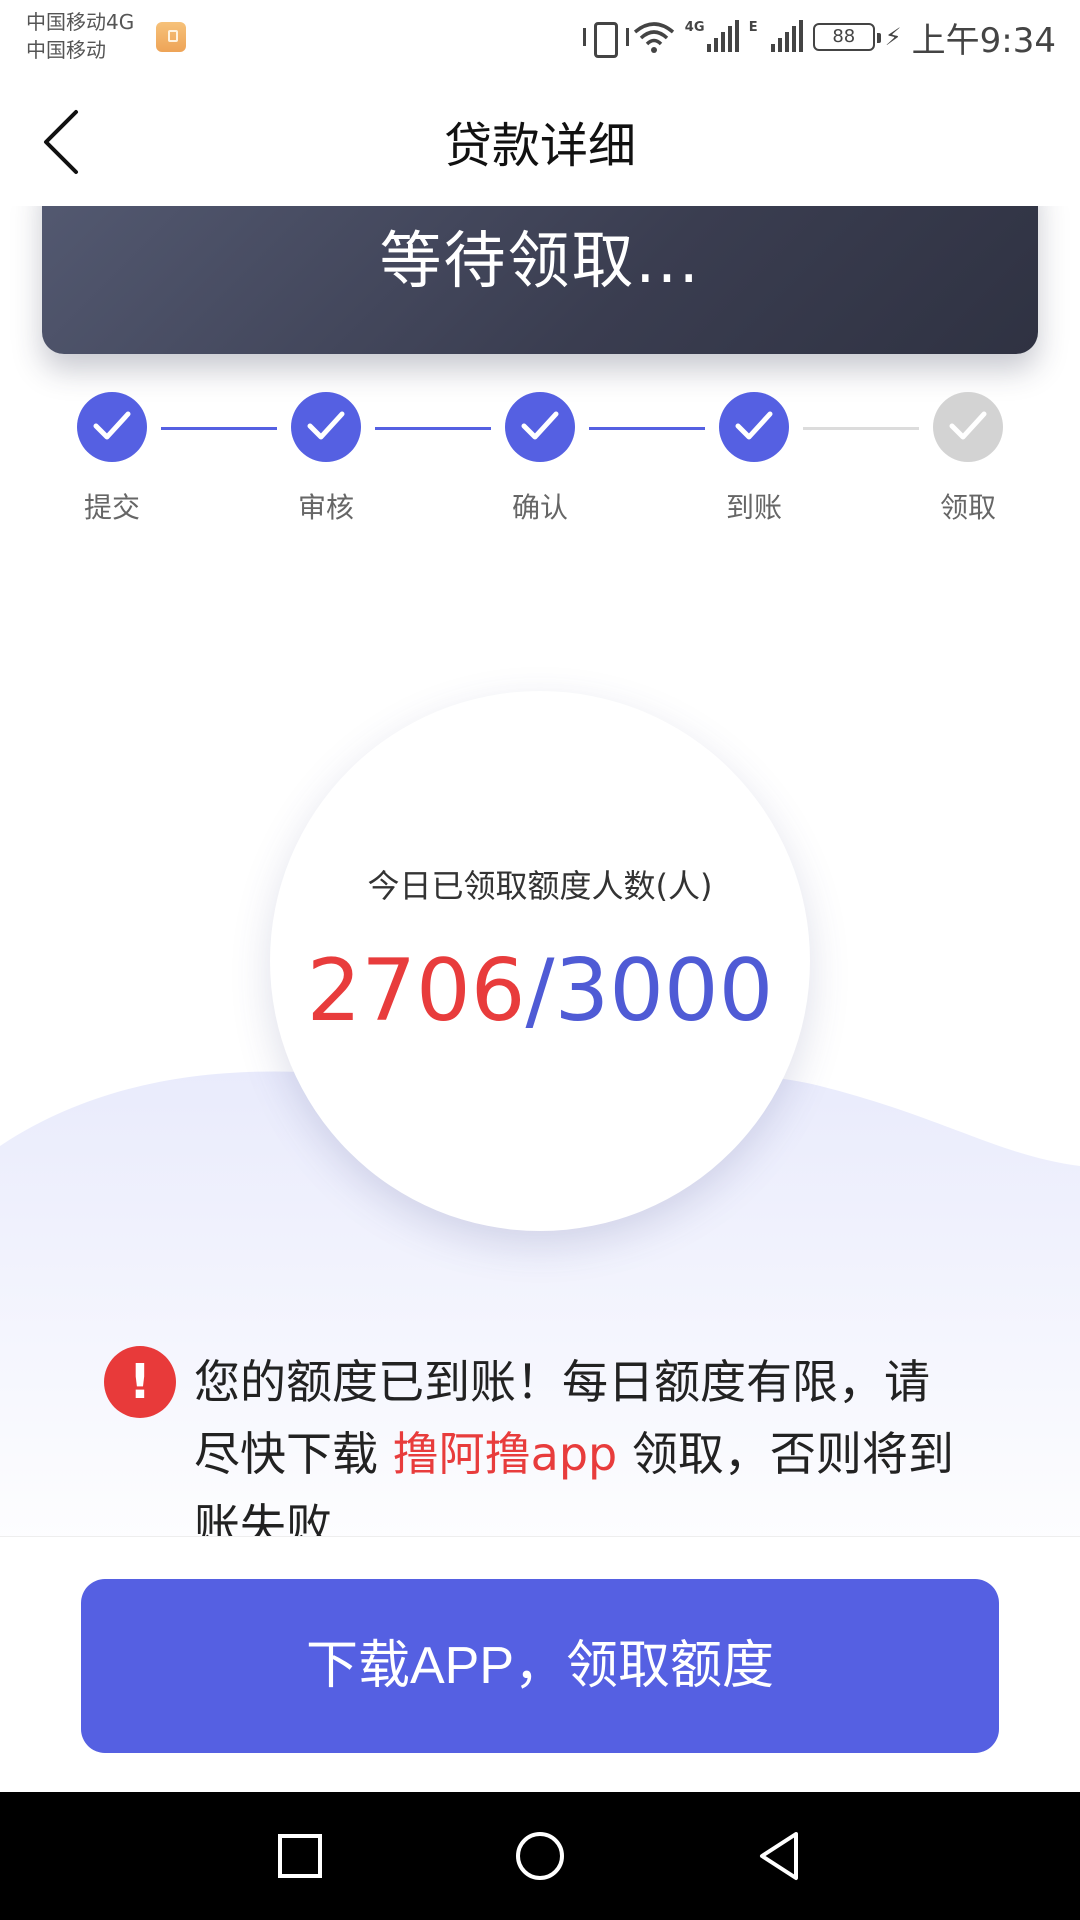 The image size is (1080, 1920). I want to click on claimed-counter: 今日已领取额度人数(人) 2706/3000, so click(540, 961).